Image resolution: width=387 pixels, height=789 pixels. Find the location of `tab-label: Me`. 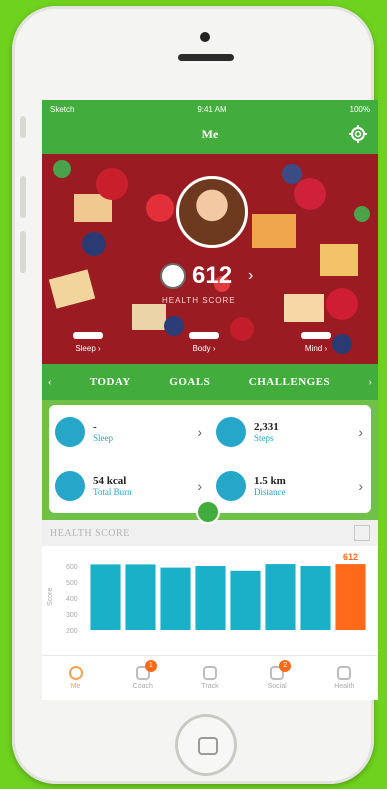

tab-label: Me is located at coordinates (75, 686).